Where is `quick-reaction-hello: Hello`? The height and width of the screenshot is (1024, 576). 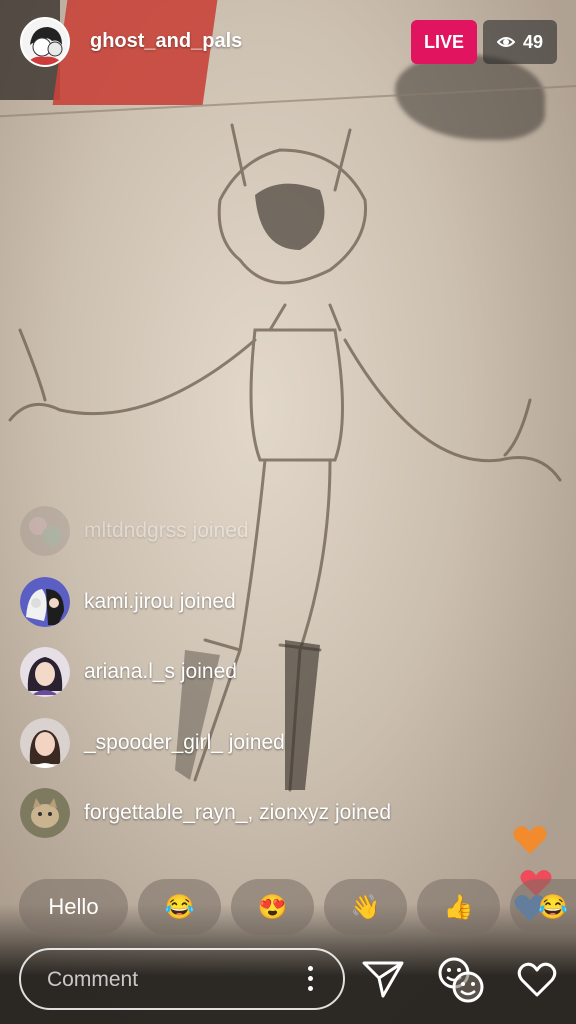
quick-reaction-hello: Hello is located at coordinates (73, 907).